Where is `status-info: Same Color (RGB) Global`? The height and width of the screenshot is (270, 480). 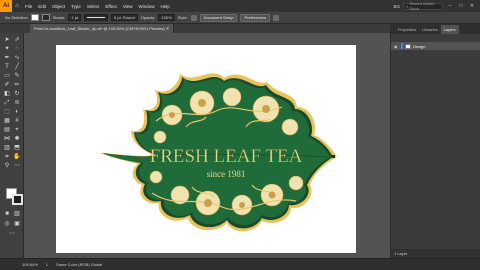
status-info: Same Color (RGB) Global is located at coordinates (79, 264).